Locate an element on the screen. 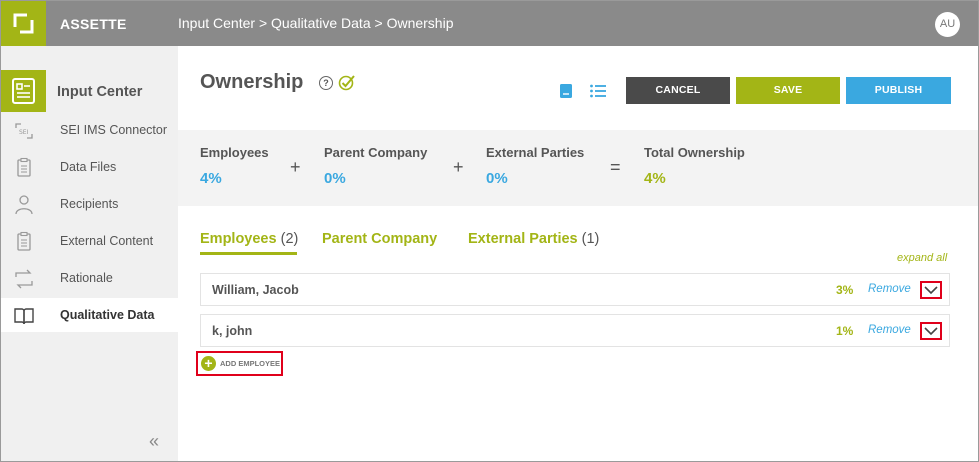 The width and height of the screenshot is (979, 462). sidebar-item-label: Rationale is located at coordinates (86, 278).